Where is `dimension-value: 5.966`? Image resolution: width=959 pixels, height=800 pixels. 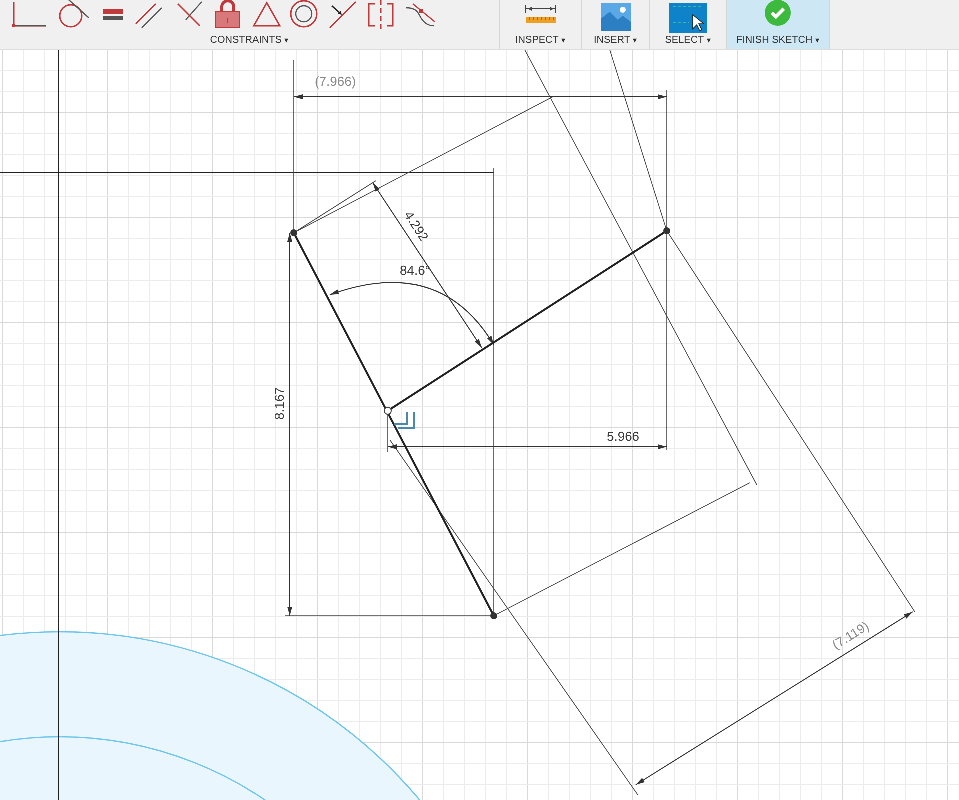 dimension-value: 5.966 is located at coordinates (623, 436).